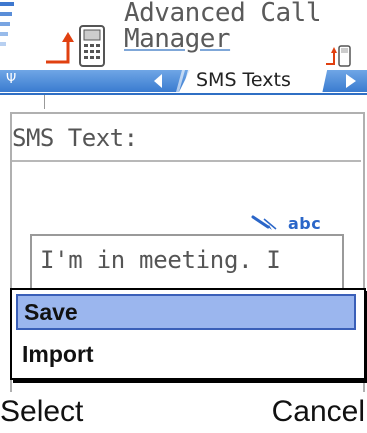 Image resolution: width=367 pixels, height=433 pixels. I want to click on app-title-line2: Manager, so click(177, 39).